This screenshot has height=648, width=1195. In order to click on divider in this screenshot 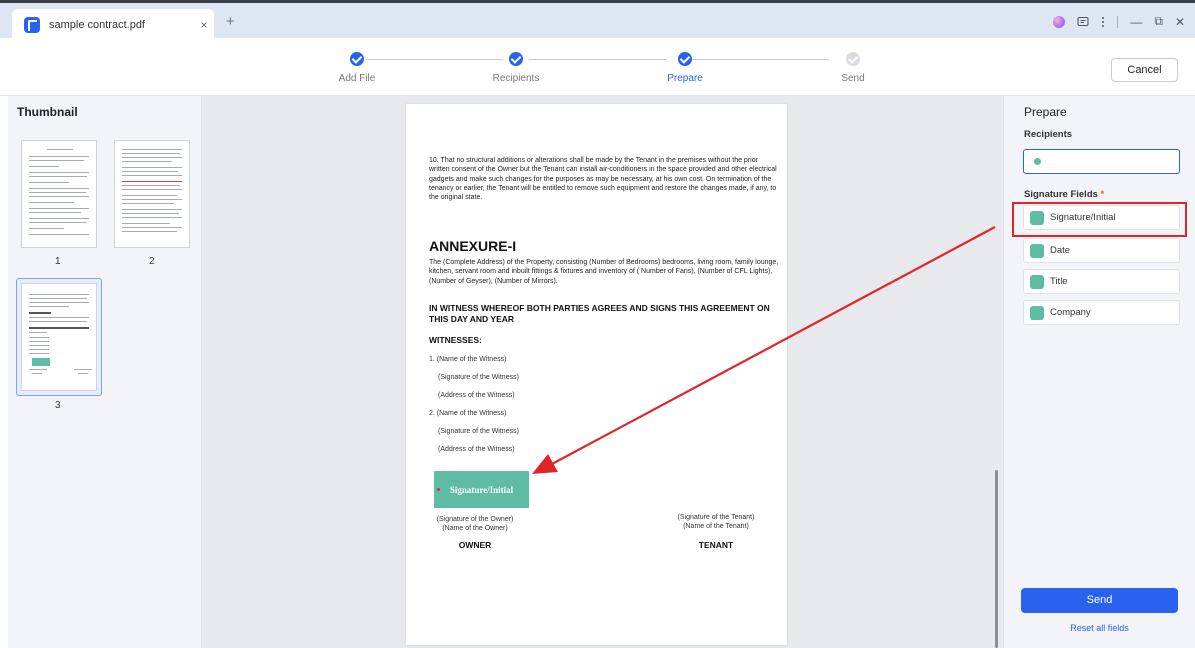, I will do `click(1118, 21)`.